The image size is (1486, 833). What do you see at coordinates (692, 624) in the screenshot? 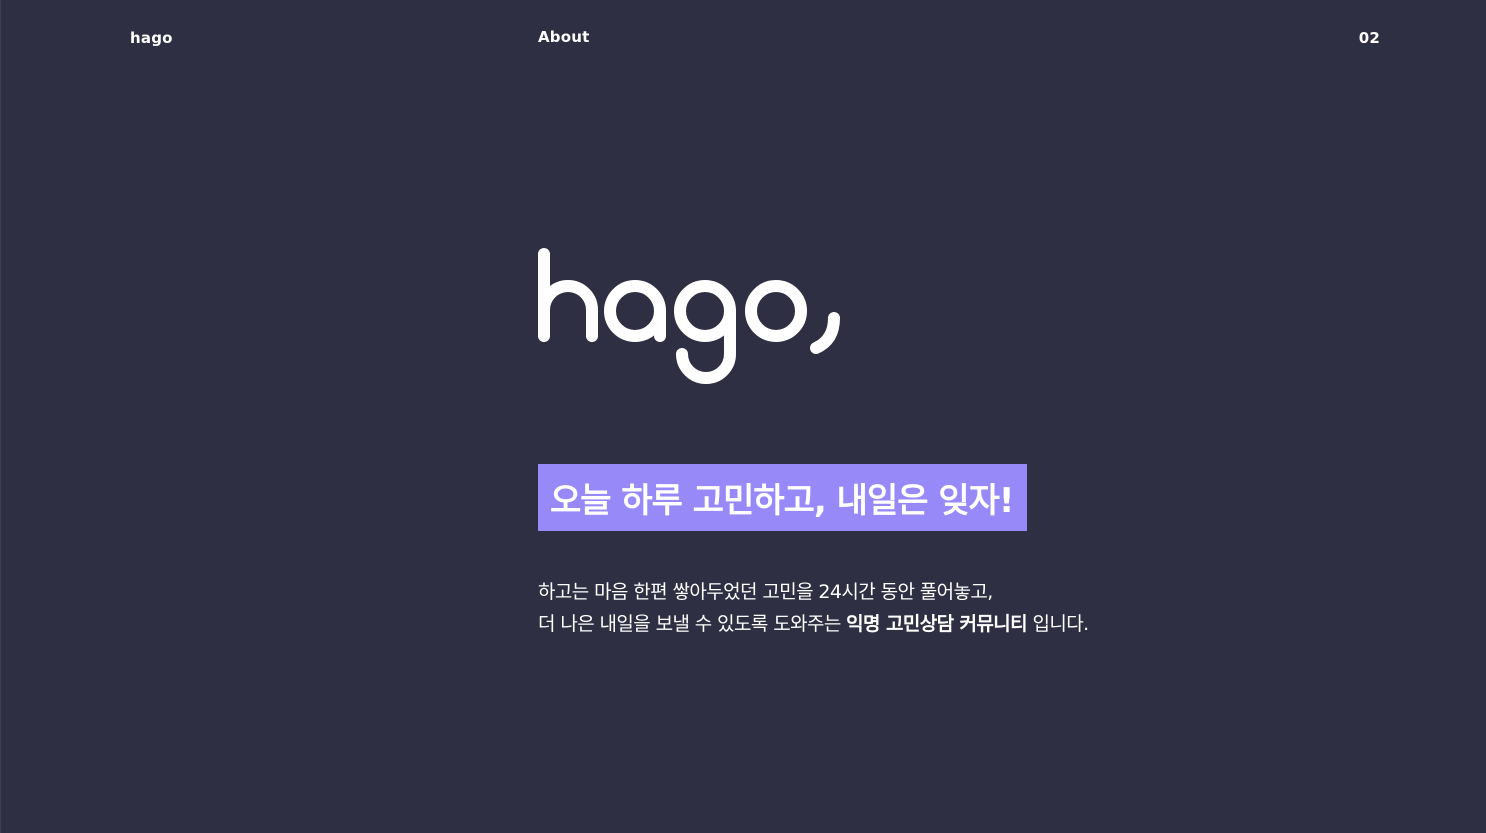
I see `description-line-2-start: 더 나은 내일을 보낼 수 있도록 도와주는` at bounding box center [692, 624].